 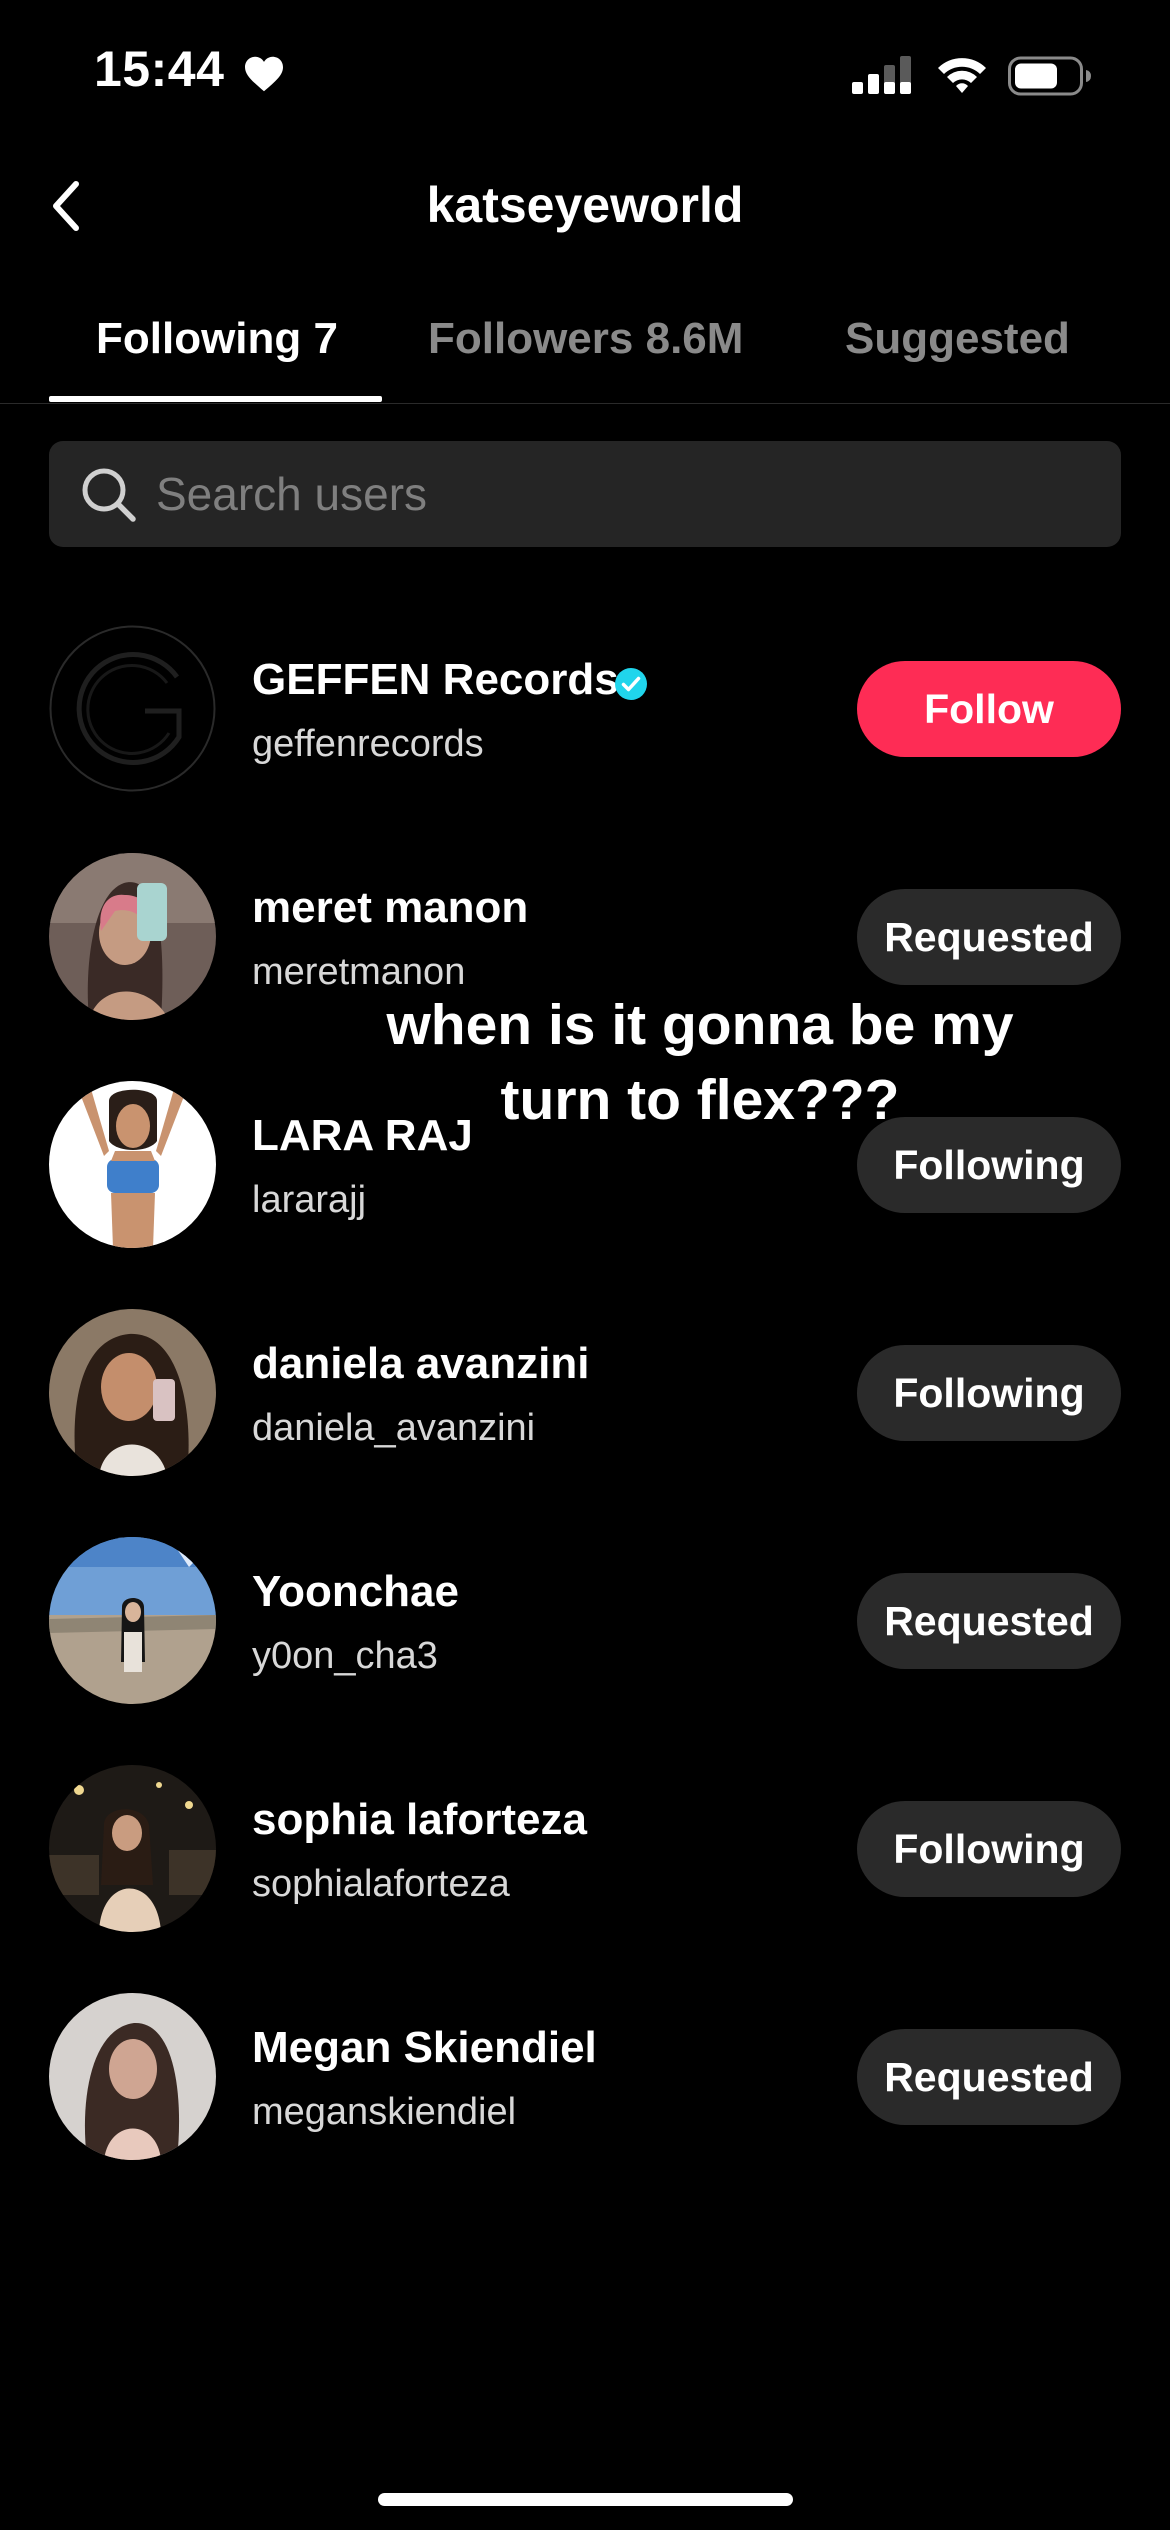 I want to click on search-icon, so click(x=109, y=495).